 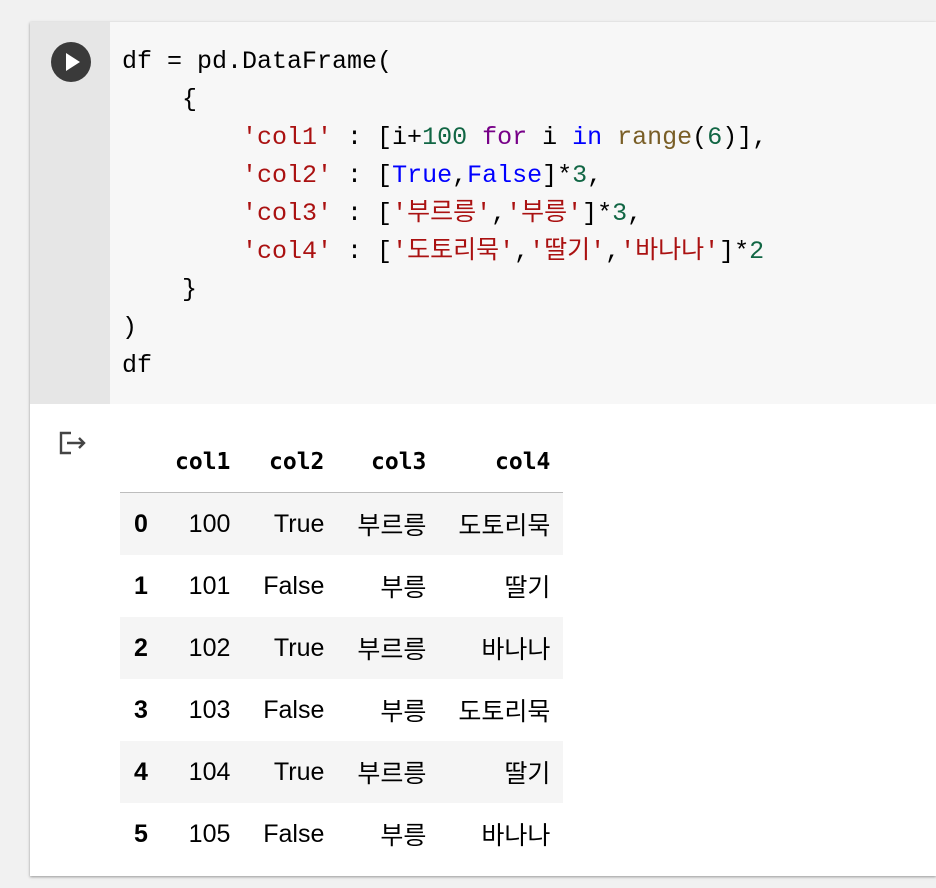 I want to click on index-header, so click(x=141, y=462).